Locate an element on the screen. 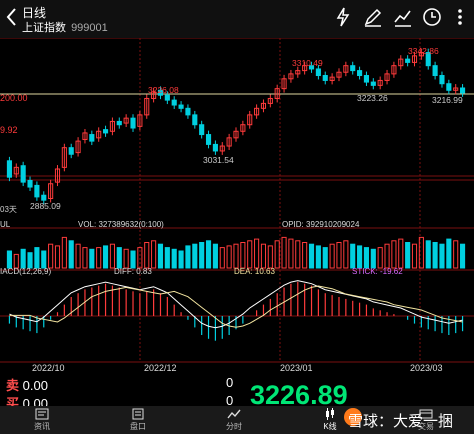 This screenshot has height=434, width=474. low-label-2885: 2885.09 is located at coordinates (45, 206).